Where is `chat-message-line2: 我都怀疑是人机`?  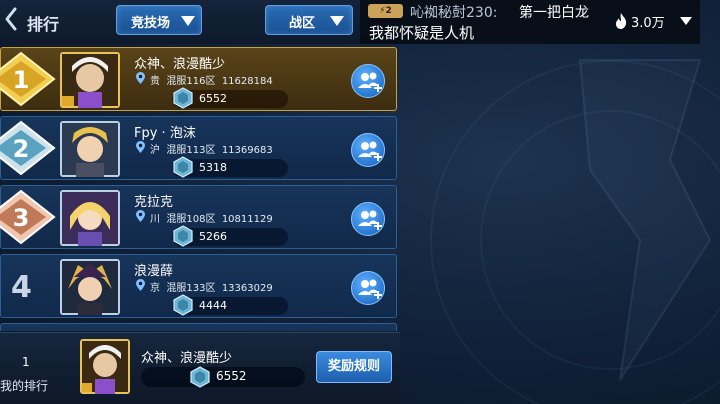
chat-message-line2: 我都怀疑是人机 is located at coordinates (422, 33).